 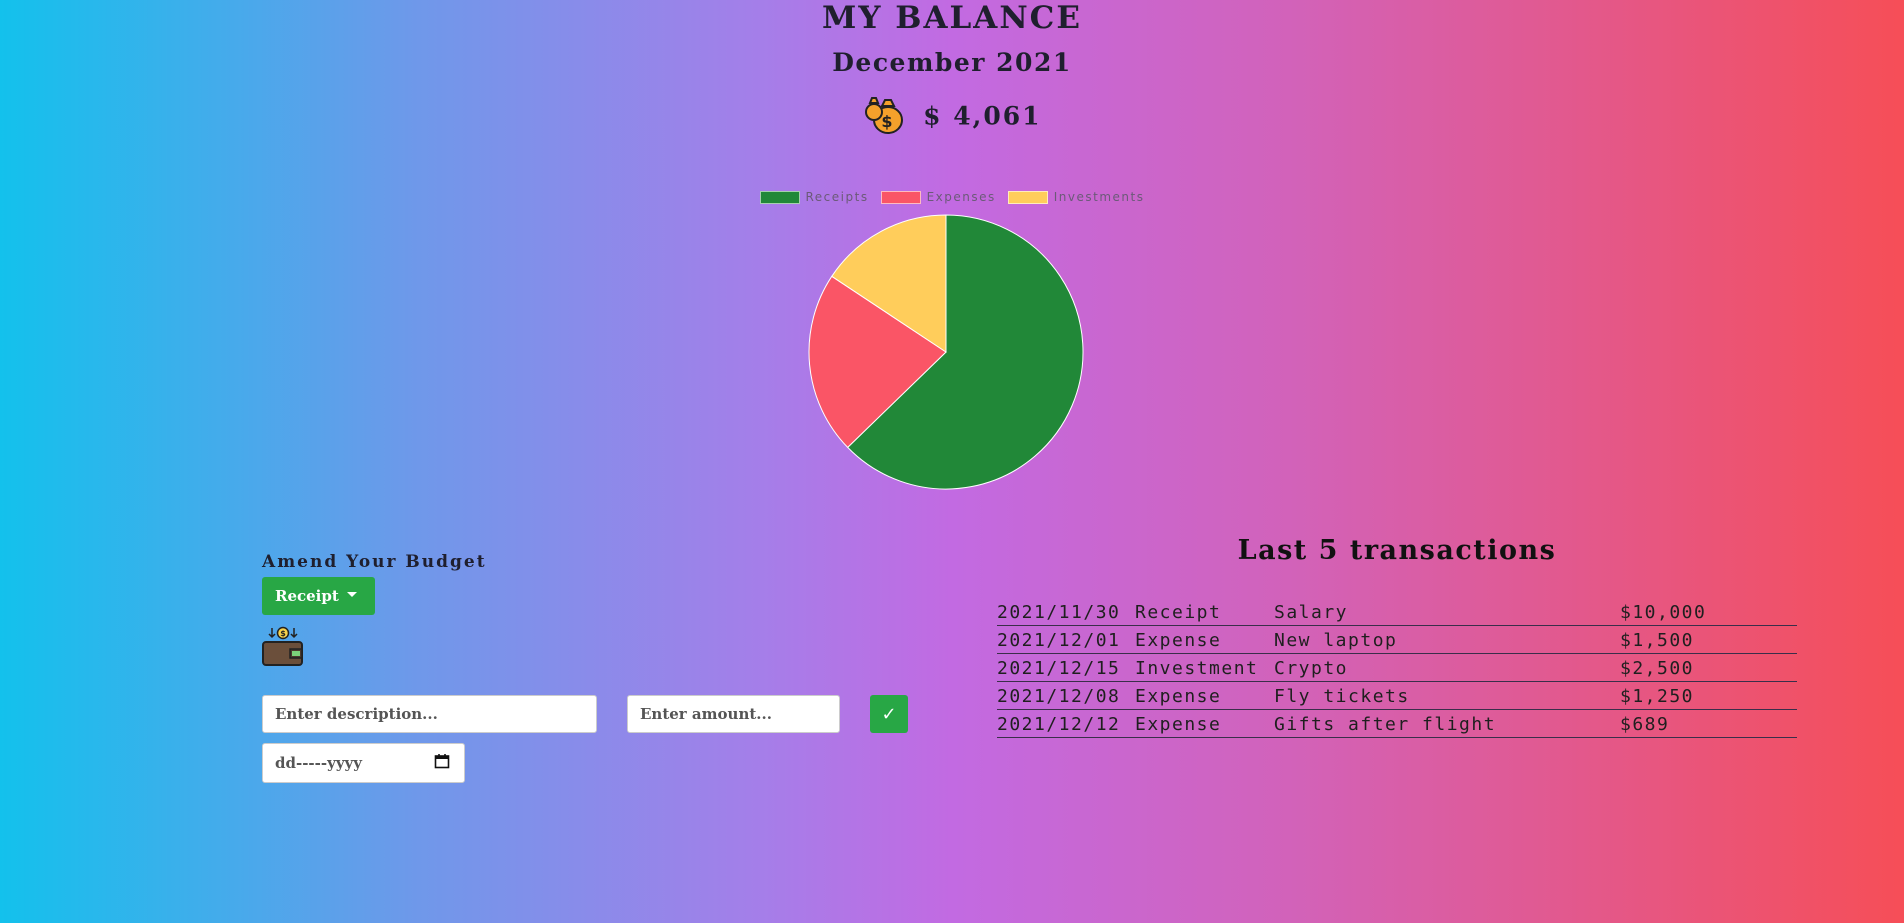 What do you see at coordinates (351, 594) in the screenshot?
I see `chevron-down-icon` at bounding box center [351, 594].